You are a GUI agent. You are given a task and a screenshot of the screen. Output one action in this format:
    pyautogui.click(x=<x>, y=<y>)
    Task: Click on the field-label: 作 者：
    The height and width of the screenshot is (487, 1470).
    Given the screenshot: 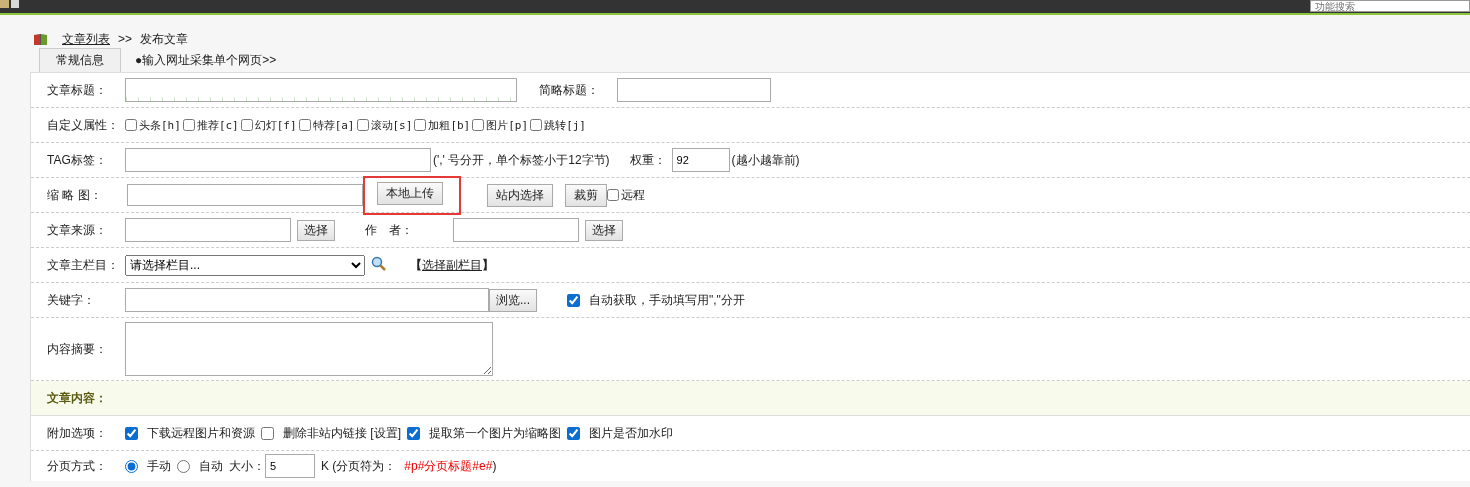 What is the action you would take?
    pyautogui.click(x=389, y=230)
    